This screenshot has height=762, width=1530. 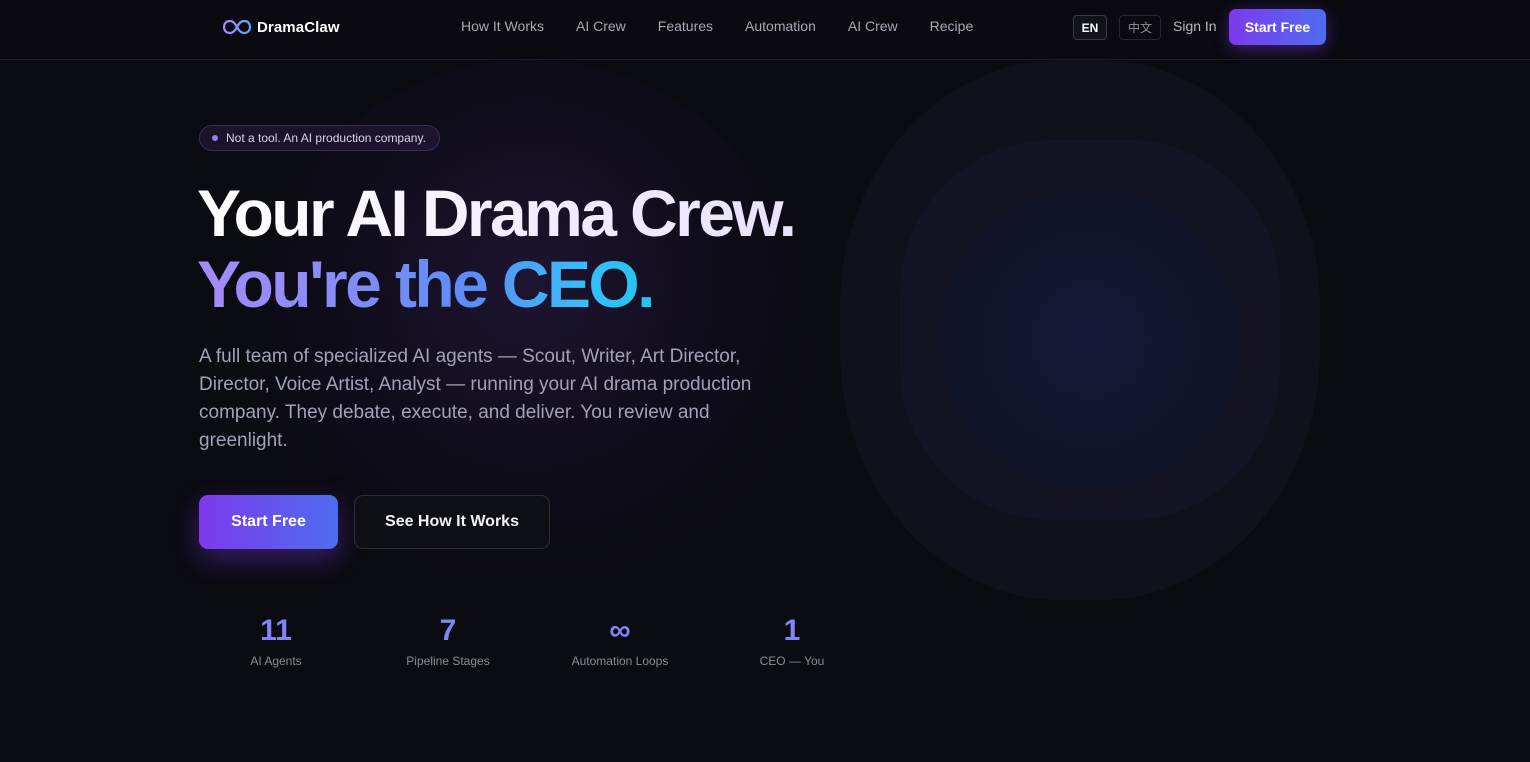 What do you see at coordinates (780, 26) in the screenshot?
I see `nav-link-automation: Automation` at bounding box center [780, 26].